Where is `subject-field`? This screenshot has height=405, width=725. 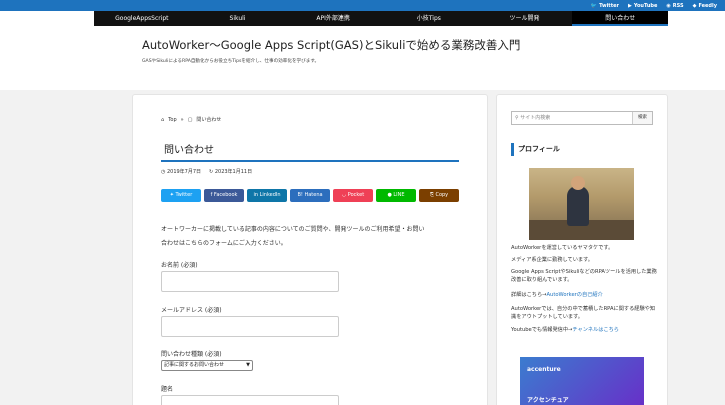 subject-field is located at coordinates (250, 400).